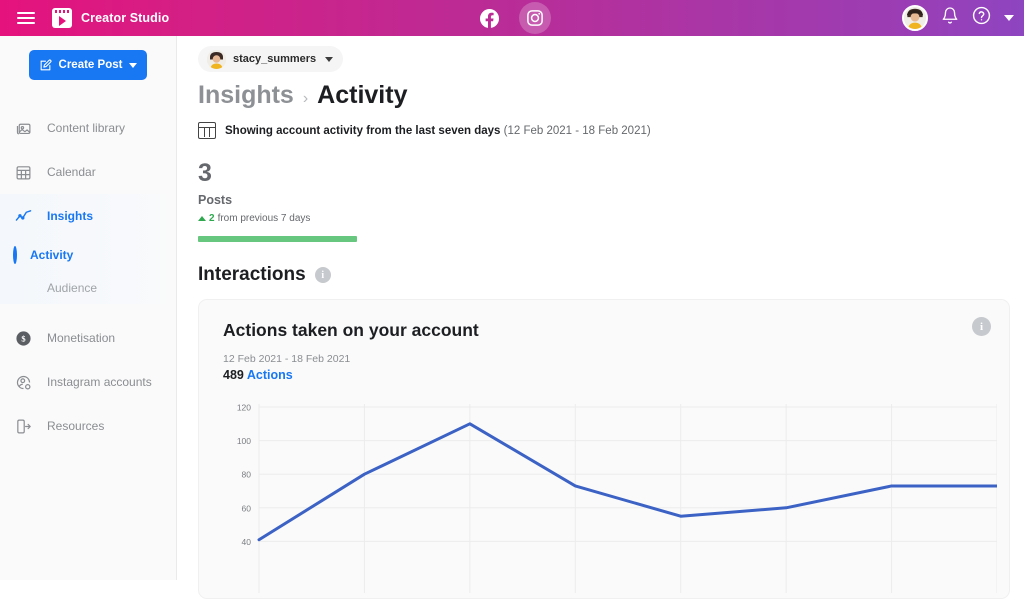 The width and height of the screenshot is (1024, 599). Describe the element at coordinates (244, 408) in the screenshot. I see `y-axis-tick-label: 120` at that location.